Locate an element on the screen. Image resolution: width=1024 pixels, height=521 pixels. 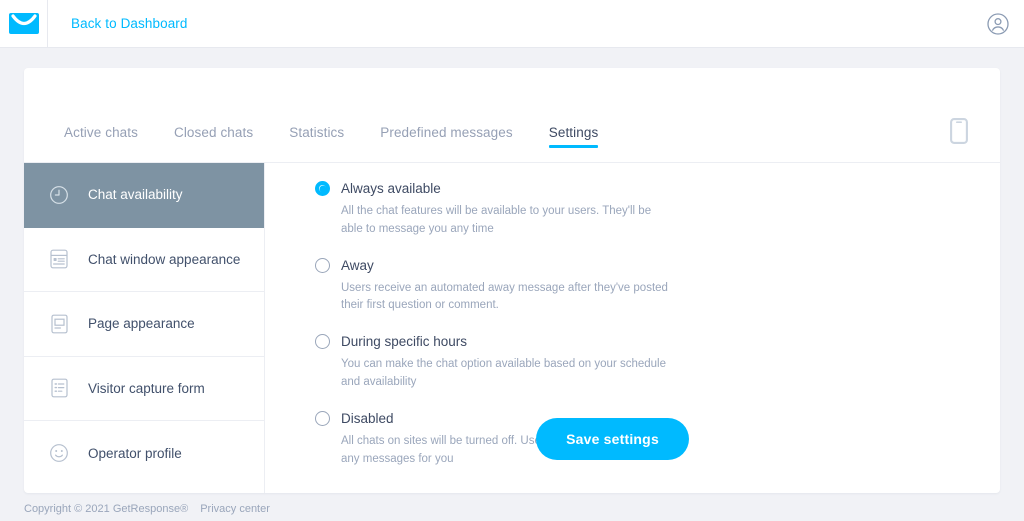
chat-window-icon is located at coordinates (59, 259).